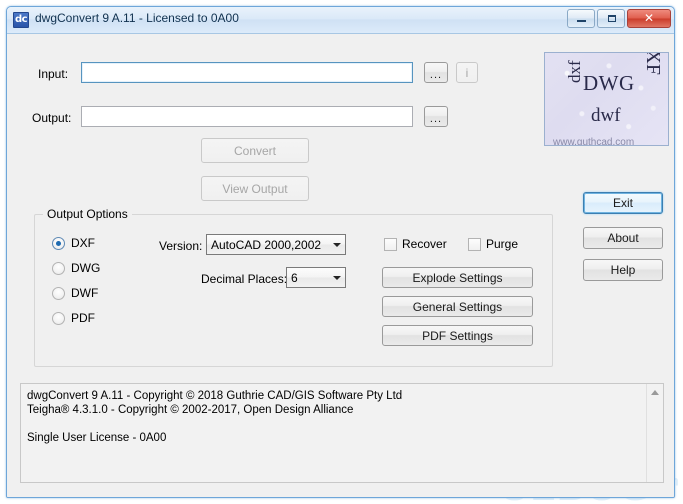 The image size is (683, 504). Describe the element at coordinates (58, 293) in the screenshot. I see `radio-dwf-icon` at that location.